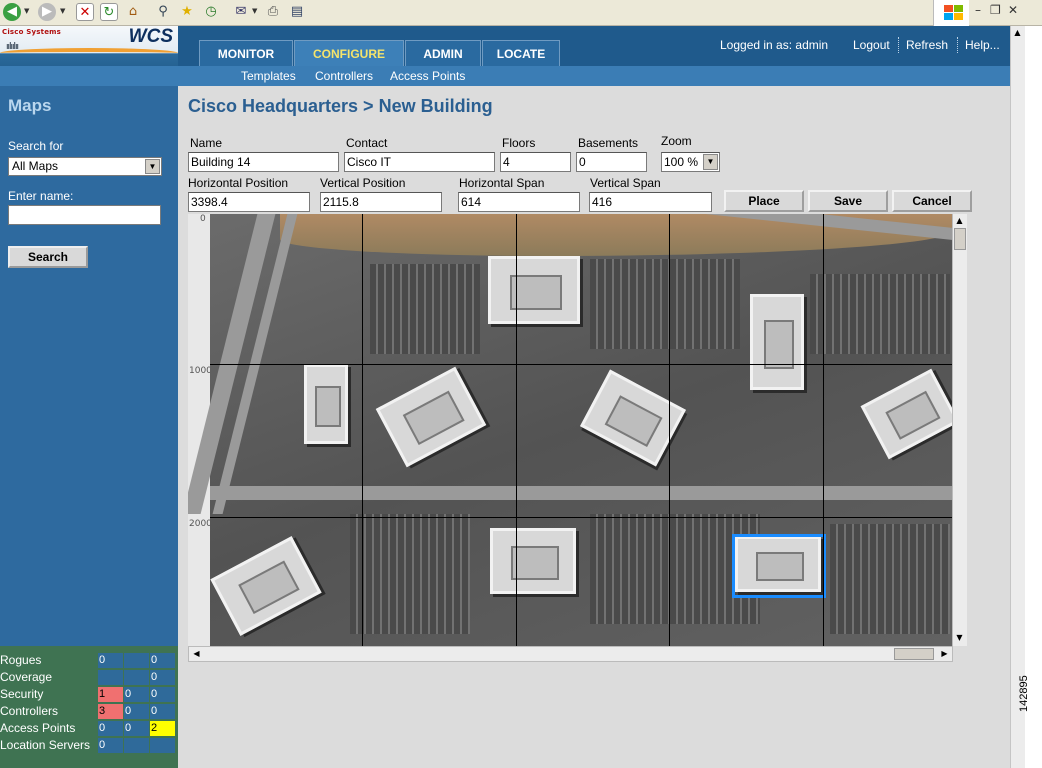 This screenshot has width=1042, height=768. Describe the element at coordinates (110, 694) in the screenshot. I see `alarm-critical-count: 1` at that location.